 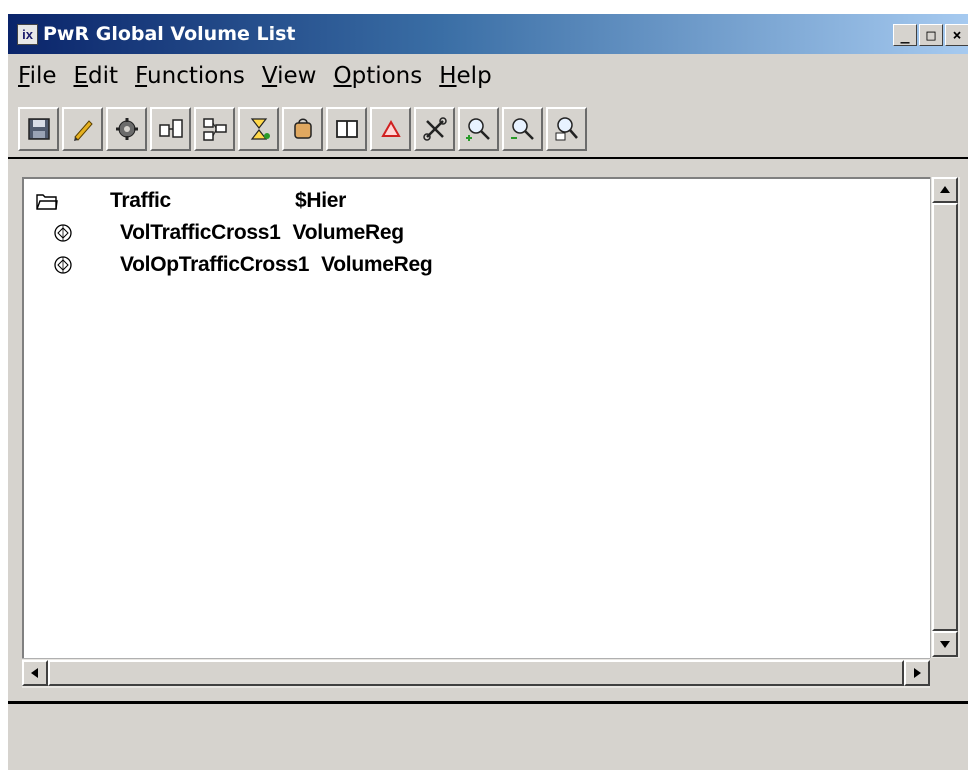 I want to click on vertical-scrollbar, so click(x=945, y=417).